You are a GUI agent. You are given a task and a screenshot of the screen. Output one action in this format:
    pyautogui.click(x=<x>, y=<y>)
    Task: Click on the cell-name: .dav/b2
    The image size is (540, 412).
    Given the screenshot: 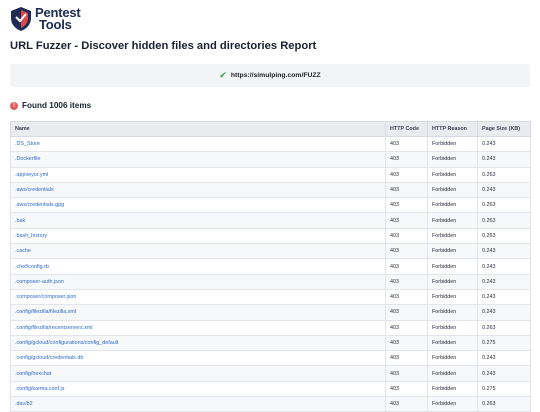 What is the action you would take?
    pyautogui.click(x=198, y=404)
    